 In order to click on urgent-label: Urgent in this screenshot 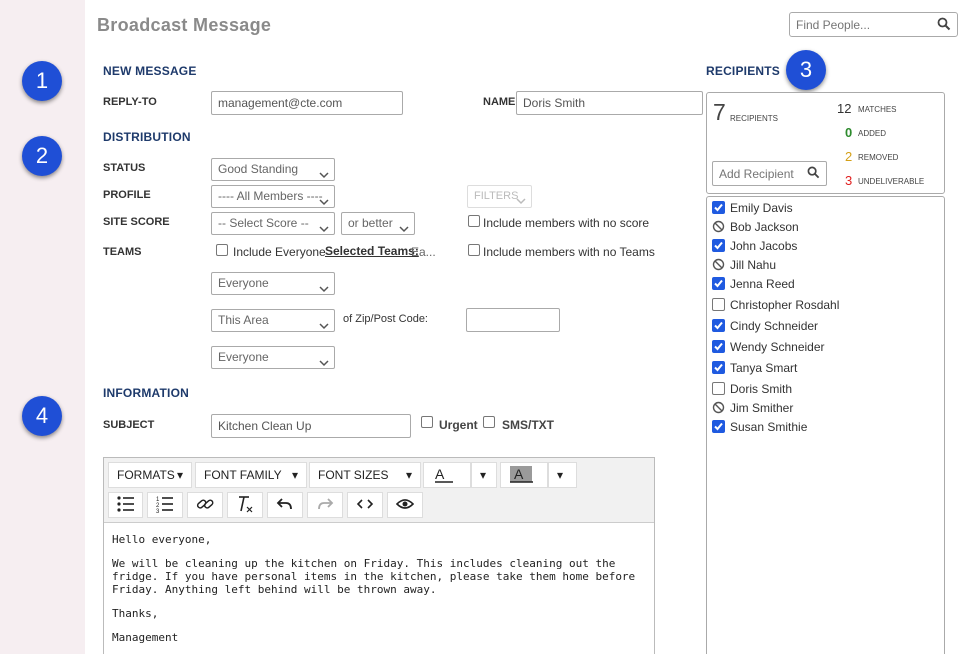, I will do `click(458, 425)`.